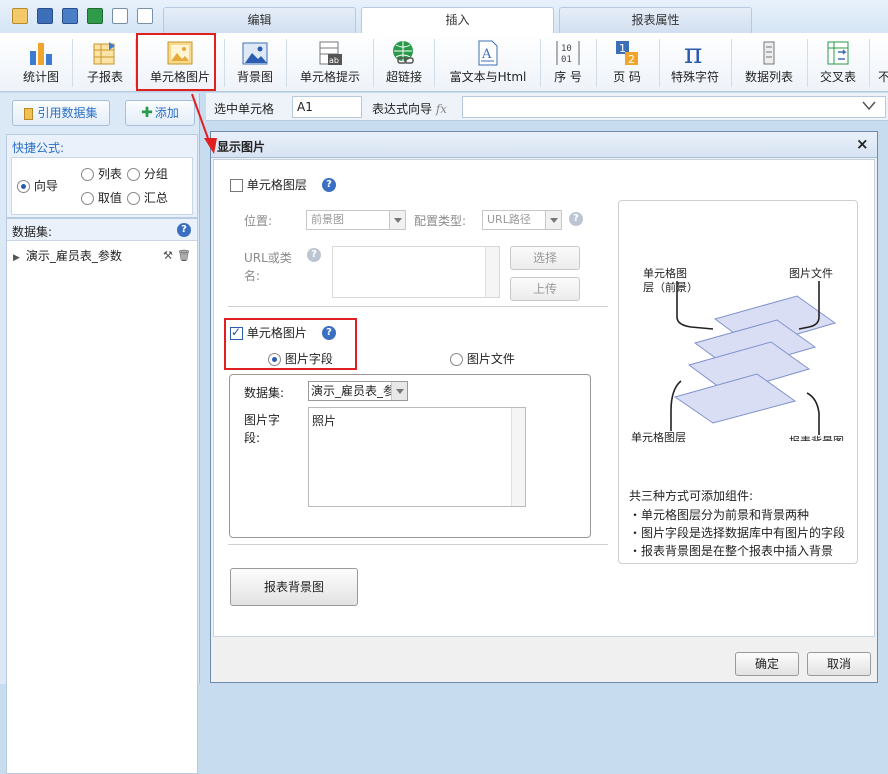 The height and width of the screenshot is (774, 888). Describe the element at coordinates (268, 184) in the screenshot. I see `cell-layer-checkbox: 单元格图层` at that location.